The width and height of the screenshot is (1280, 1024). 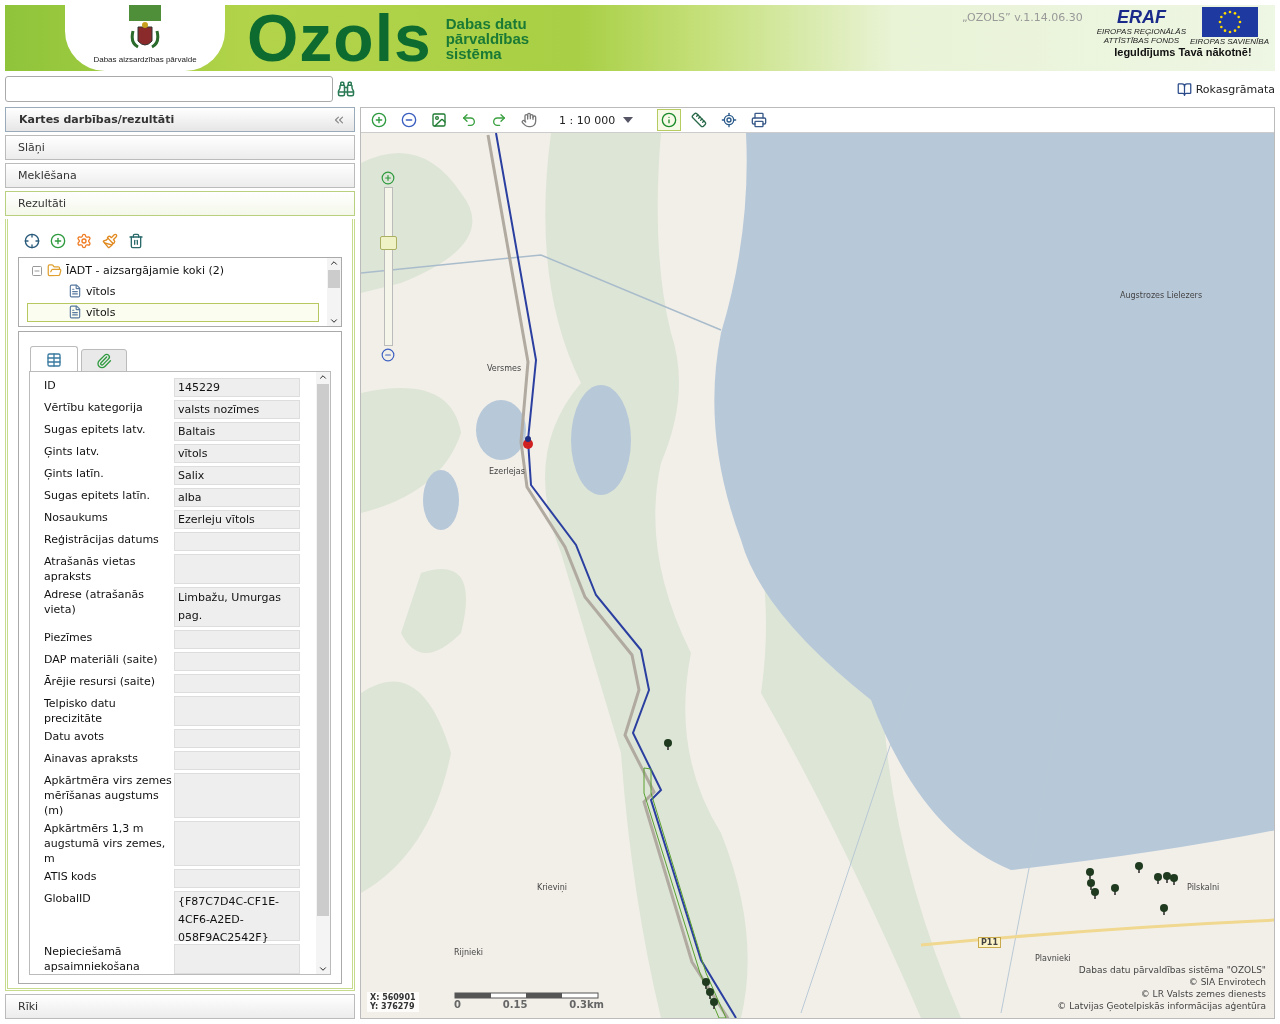 What do you see at coordinates (1161, 1006) in the screenshot?
I see `attribution-text: © Latvijas Ģeotelpiskās informācijas aģentūra` at bounding box center [1161, 1006].